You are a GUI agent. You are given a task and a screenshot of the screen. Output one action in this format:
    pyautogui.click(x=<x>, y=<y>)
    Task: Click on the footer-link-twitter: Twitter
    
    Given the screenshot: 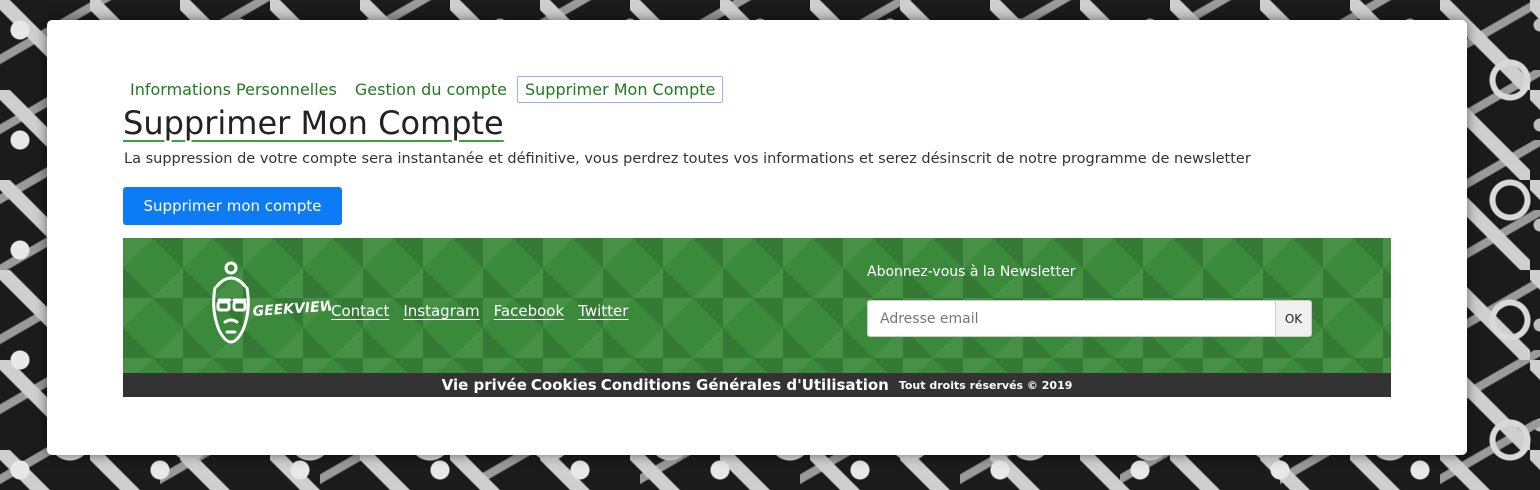 What is the action you would take?
    pyautogui.click(x=603, y=311)
    